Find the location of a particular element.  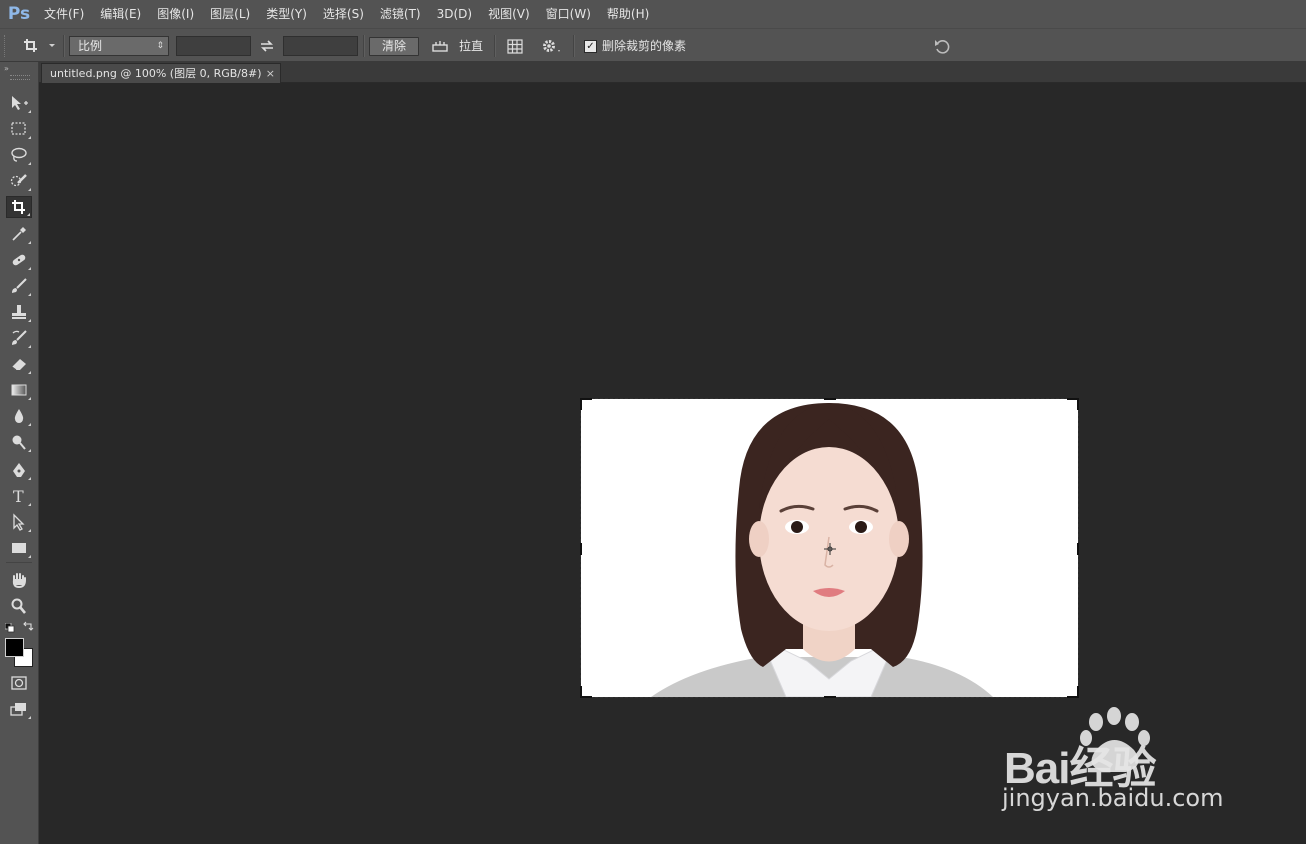

brush-icon is located at coordinates (19, 285).